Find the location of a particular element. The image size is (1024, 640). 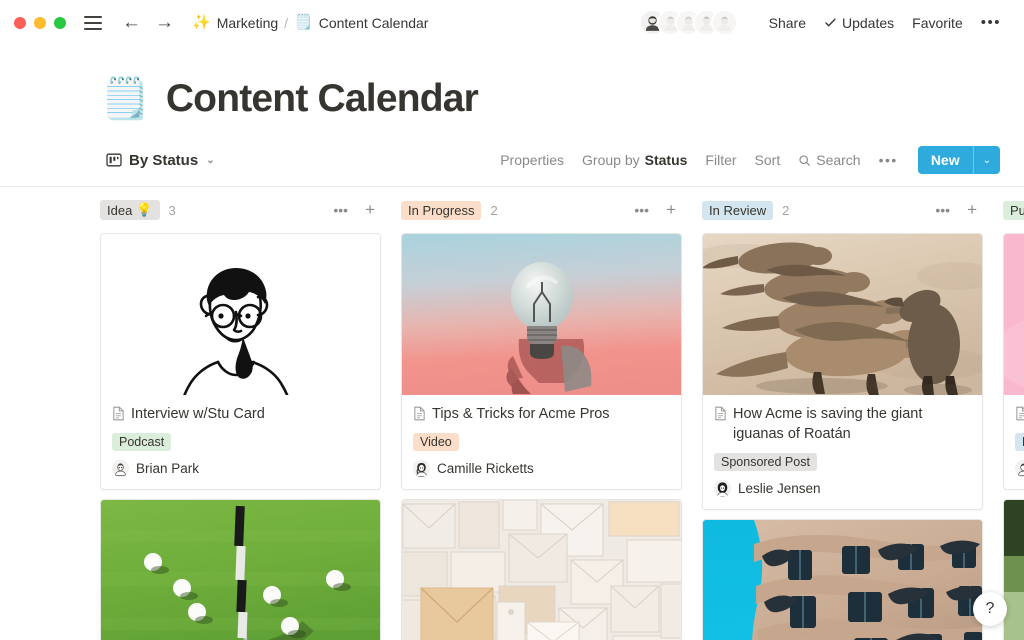

breadcrumb-item-content-calendar: 🗒️ Content Calendar is located at coordinates (361, 23).